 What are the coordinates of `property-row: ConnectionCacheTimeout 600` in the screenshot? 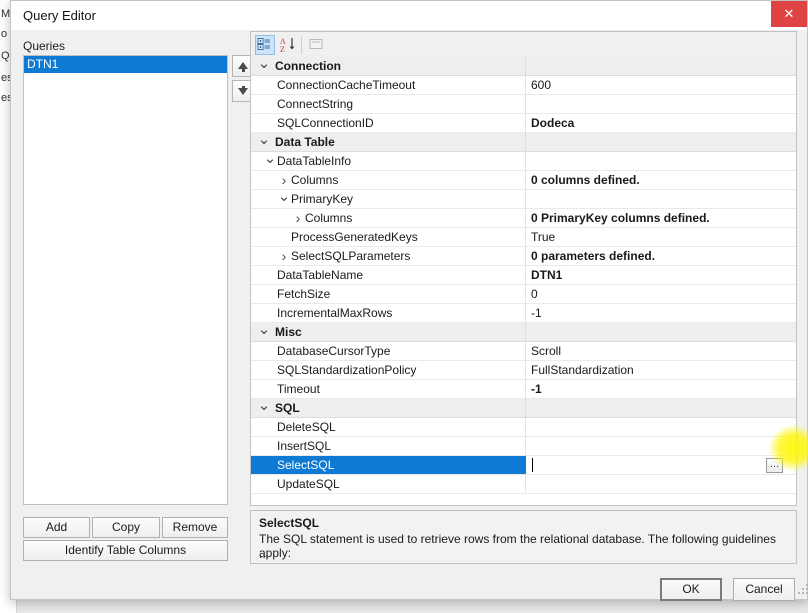 It's located at (523, 85).